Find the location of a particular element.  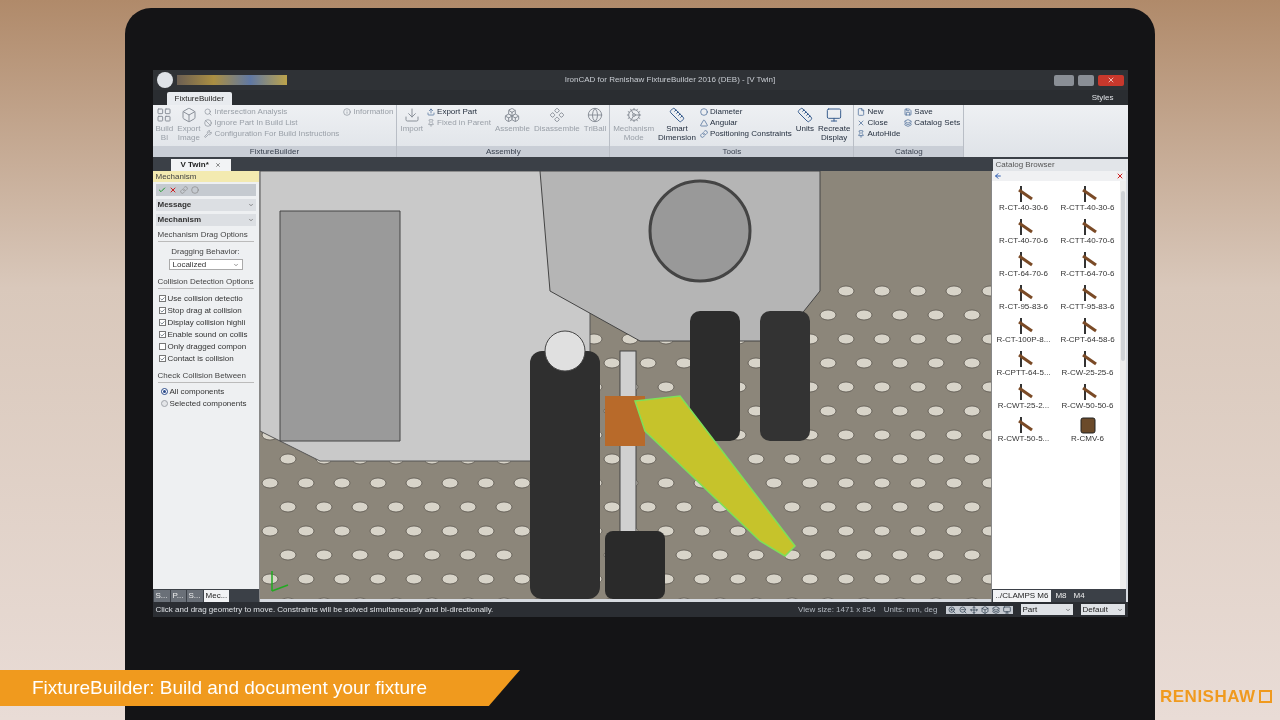

group-label: Tools is located at coordinates (732, 151).